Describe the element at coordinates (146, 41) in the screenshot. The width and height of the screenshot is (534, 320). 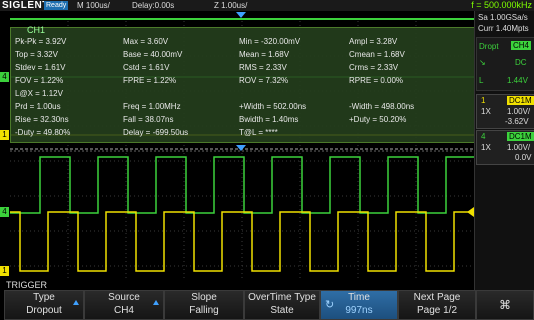
I see `measurement-value: Max = 3.60V` at that location.